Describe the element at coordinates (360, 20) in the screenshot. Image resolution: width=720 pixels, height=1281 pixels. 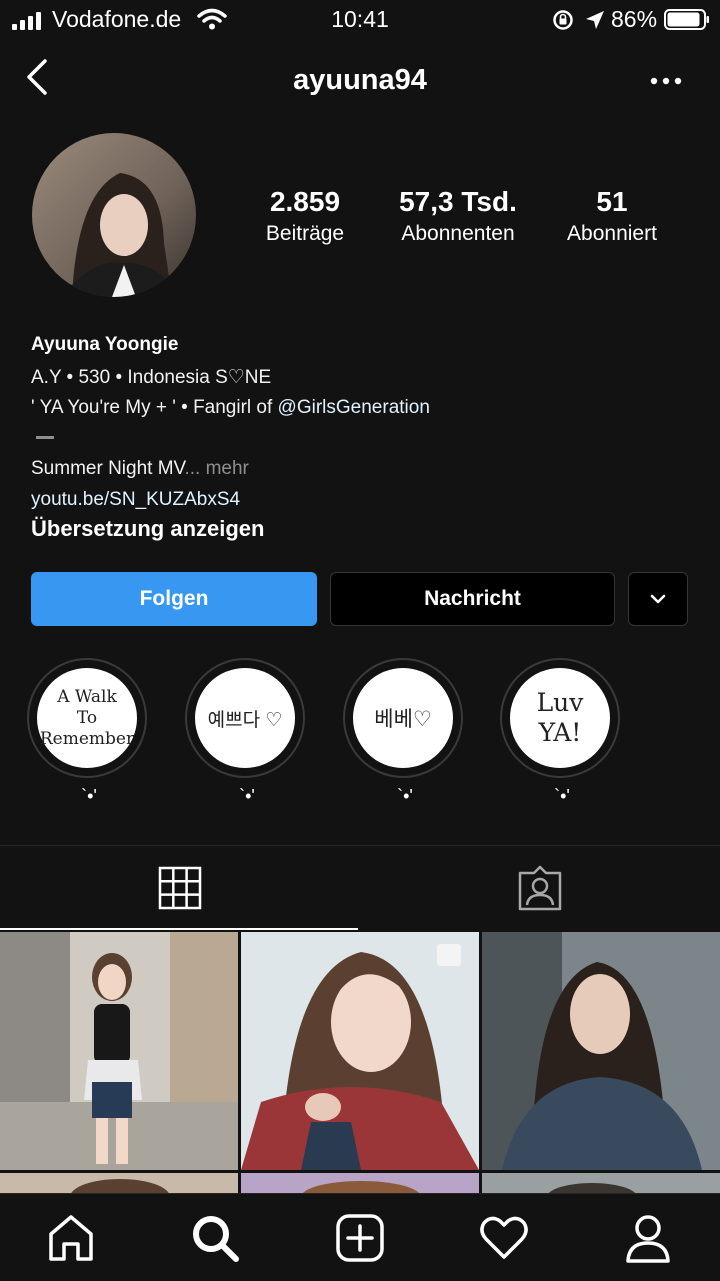
I see `status-bar: Vodafone.de 10:41 86%` at that location.